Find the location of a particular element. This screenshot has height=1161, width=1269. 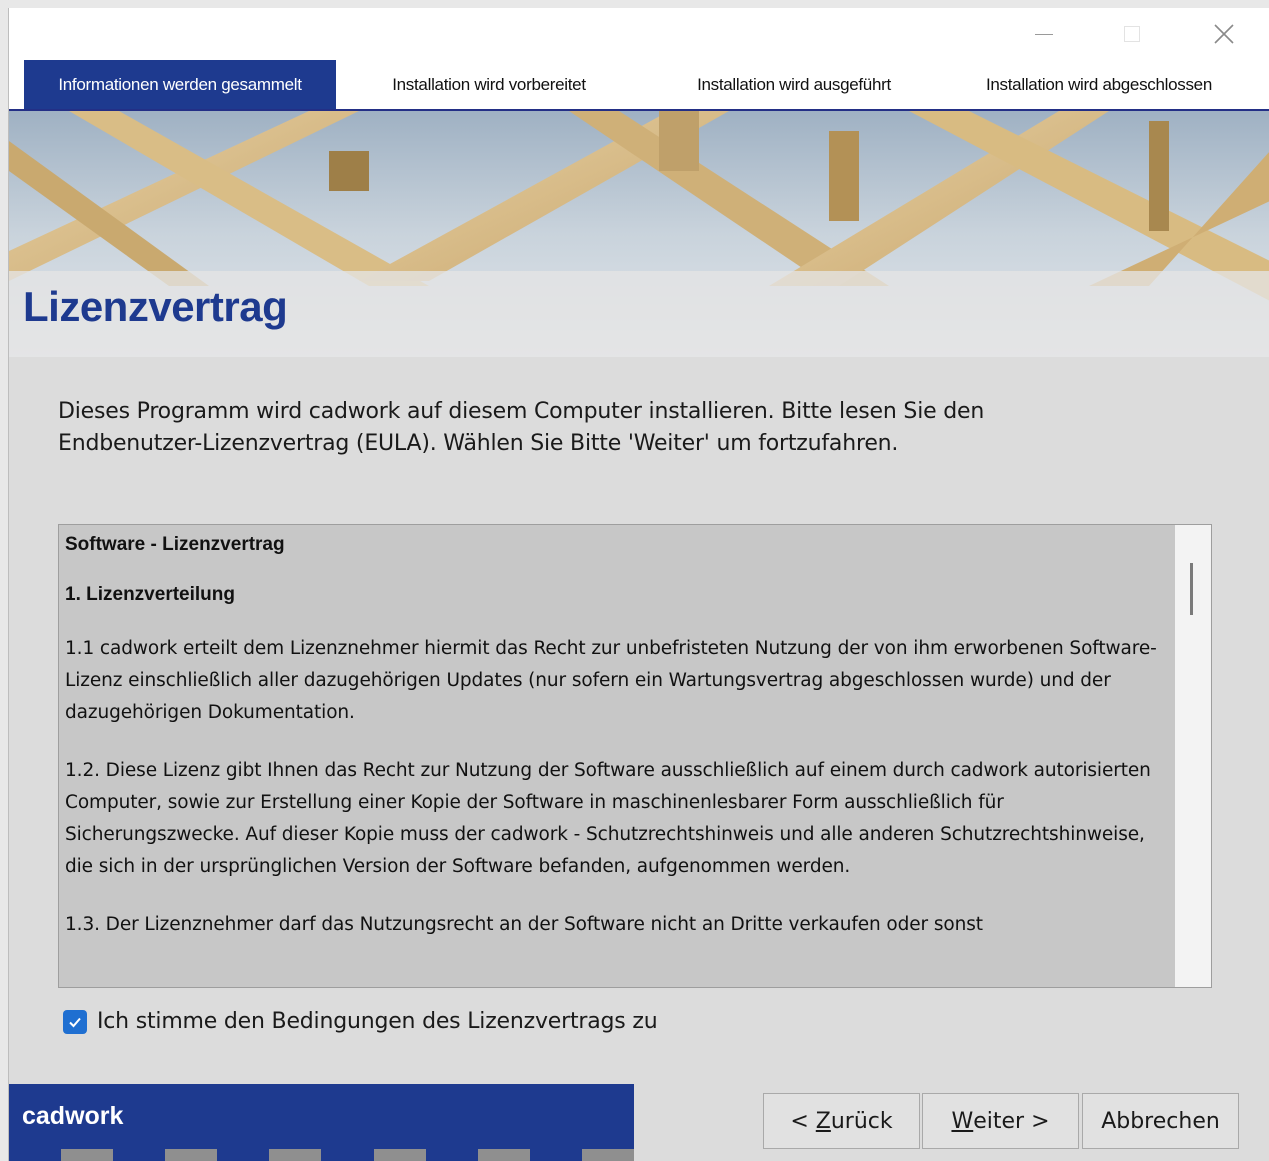

step-preparing-installation: Installation wird vorbereitet is located at coordinates (489, 84).